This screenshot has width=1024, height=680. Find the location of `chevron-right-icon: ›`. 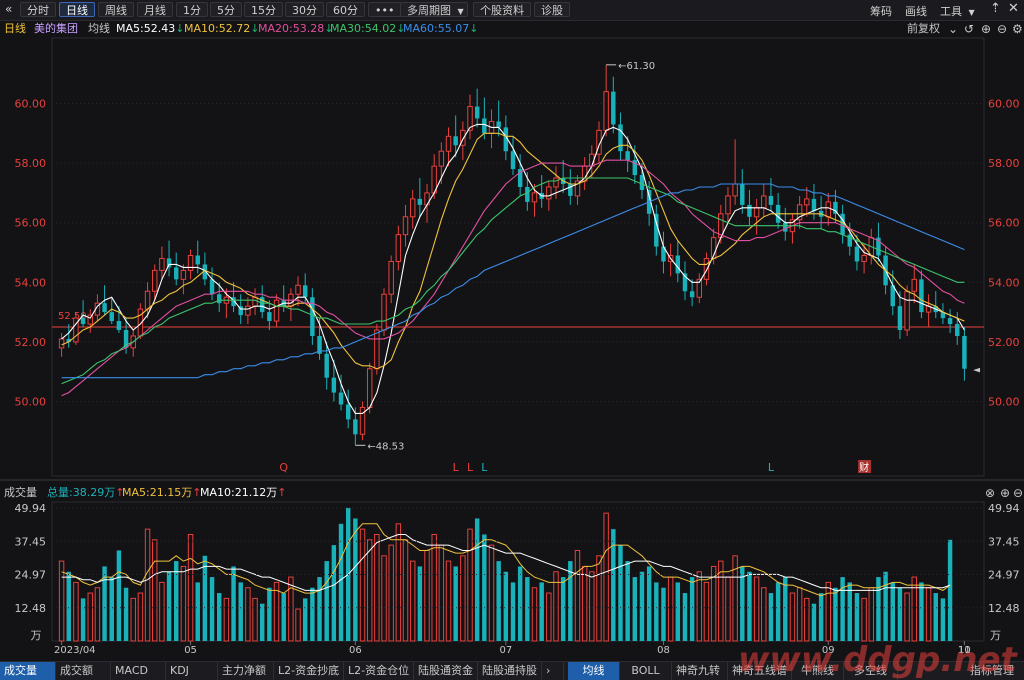

chevron-right-icon: › is located at coordinates (553, 671).